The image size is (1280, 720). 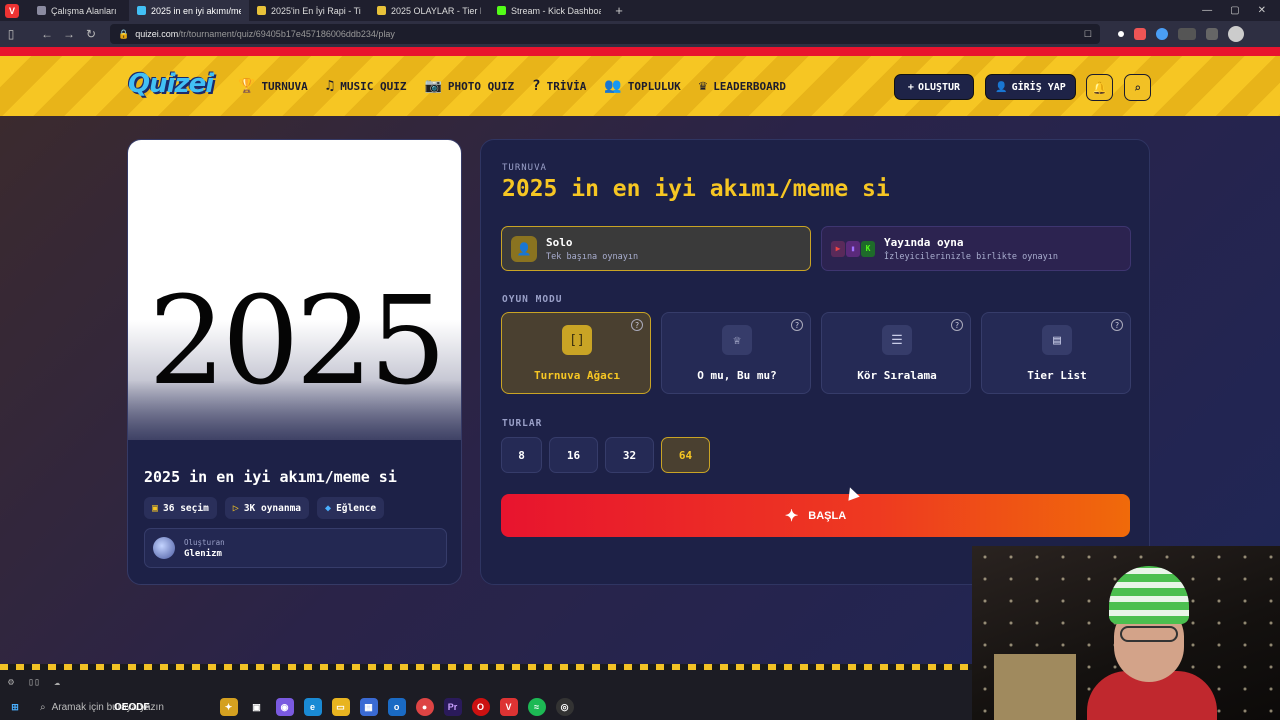 I want to click on close-icon: ✕, so click(x=1262, y=10).